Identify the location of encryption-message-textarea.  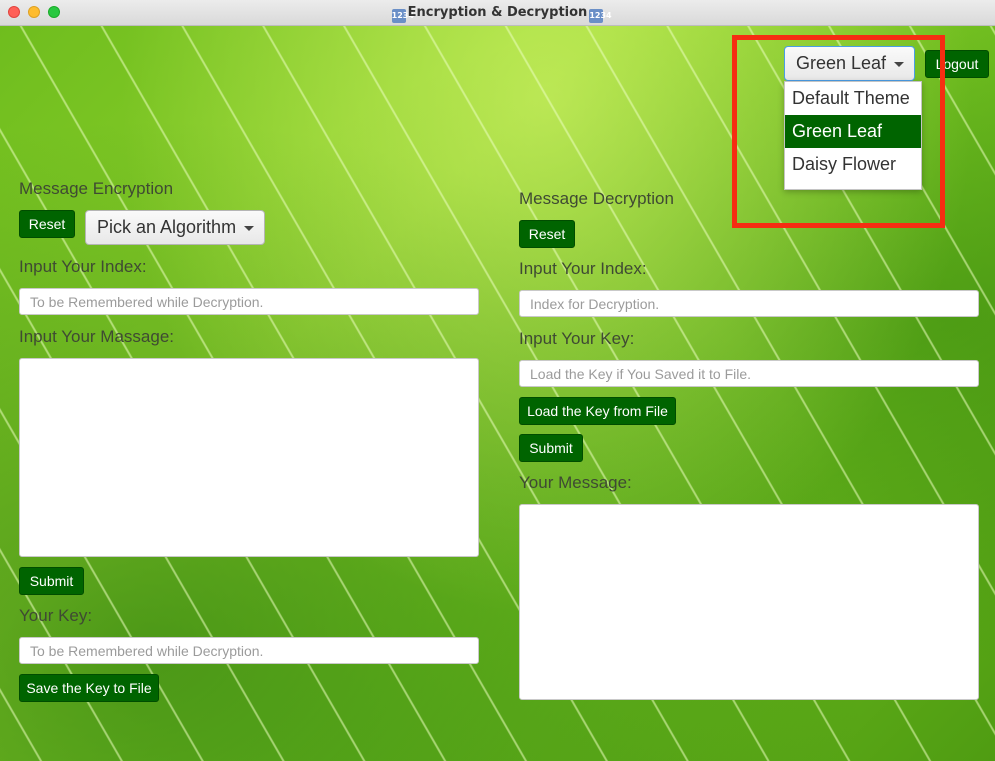
(249, 457).